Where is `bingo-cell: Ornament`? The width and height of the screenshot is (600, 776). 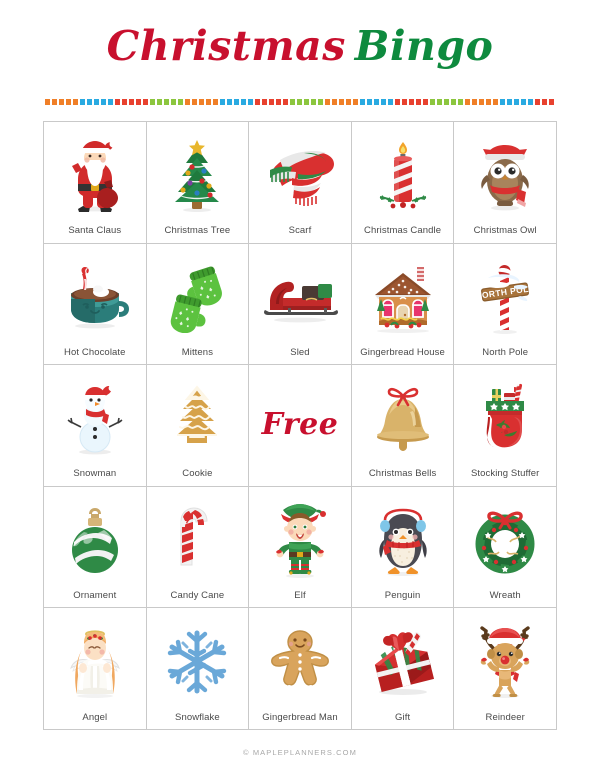
bingo-cell: Ornament is located at coordinates (95, 547).